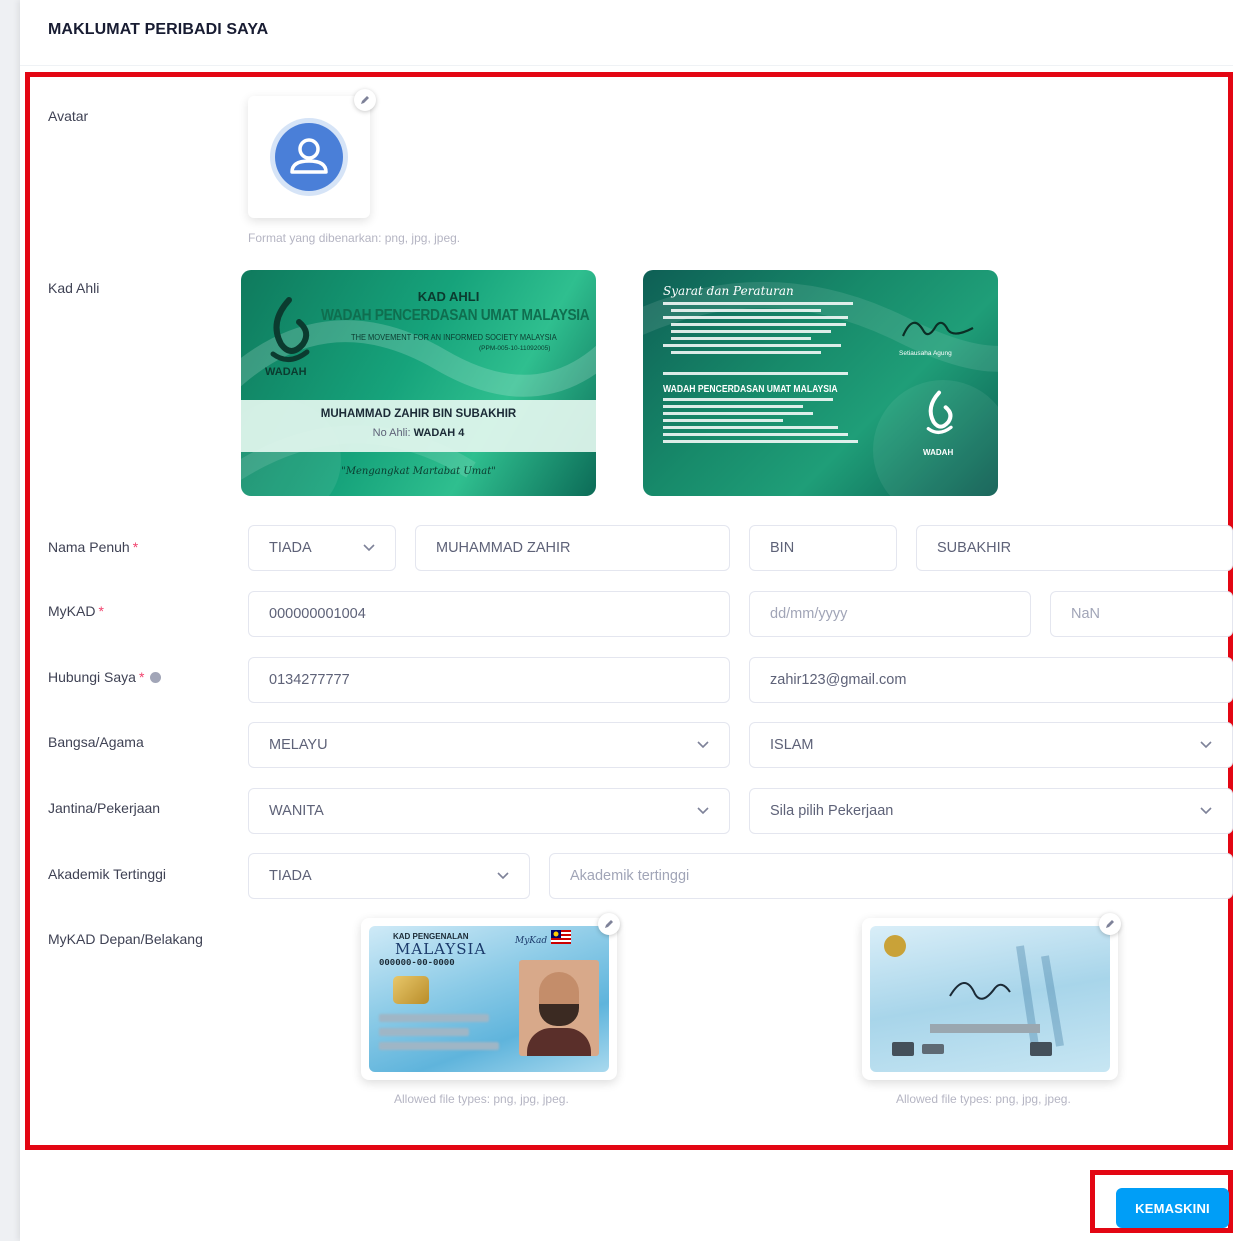 This screenshot has width=1233, height=1241. What do you see at coordinates (298, 745) in the screenshot?
I see `race-value: MELAYU` at bounding box center [298, 745].